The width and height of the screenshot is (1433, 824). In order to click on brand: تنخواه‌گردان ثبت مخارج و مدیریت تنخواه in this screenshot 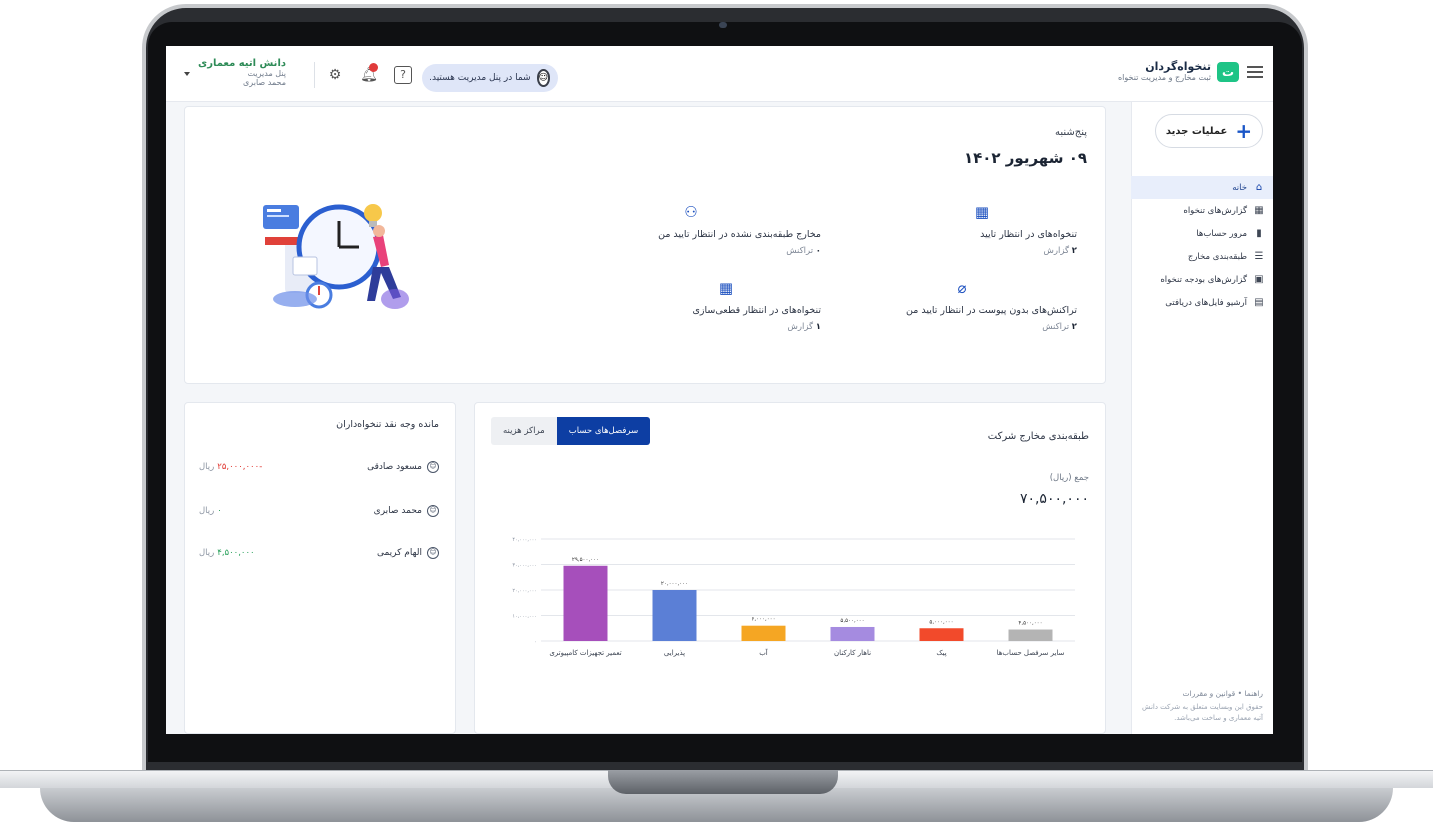, I will do `click(1164, 71)`.